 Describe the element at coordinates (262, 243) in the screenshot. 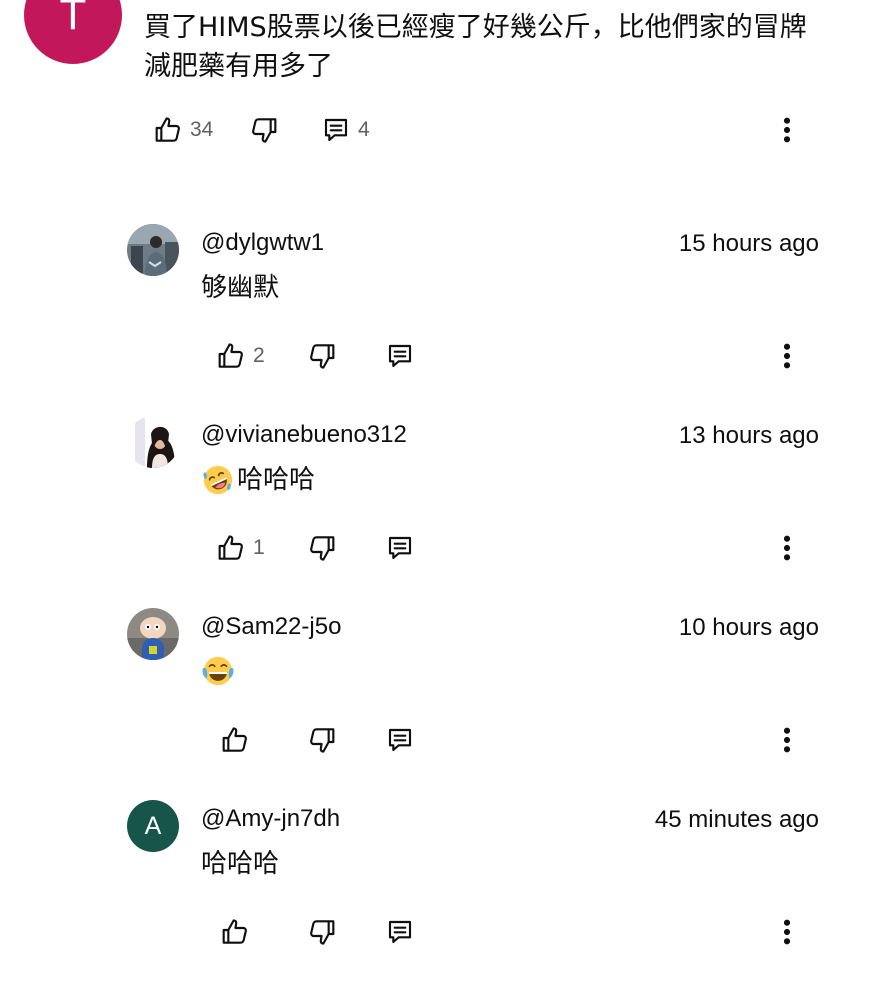

I see `reply-author: @dylgwtw1` at that location.